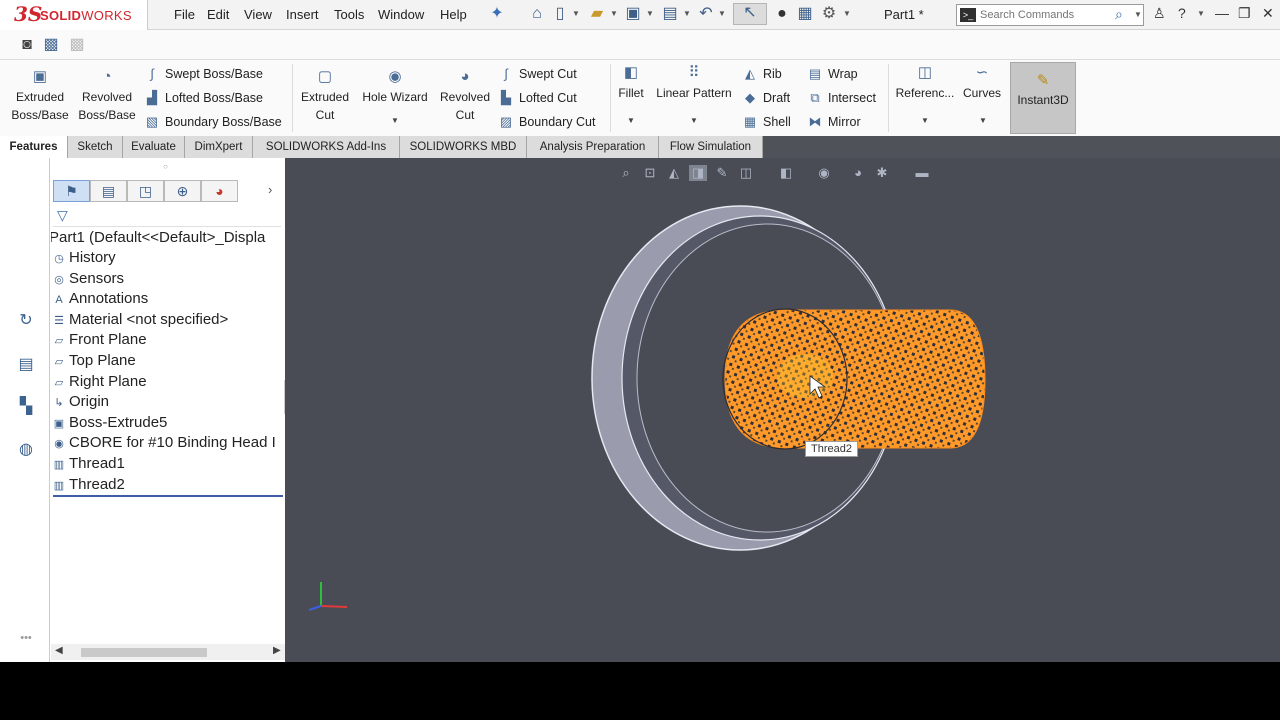  What do you see at coordinates (99, 340) in the screenshot?
I see `tree-item-front-plane: ▱ Front Plane` at bounding box center [99, 340].